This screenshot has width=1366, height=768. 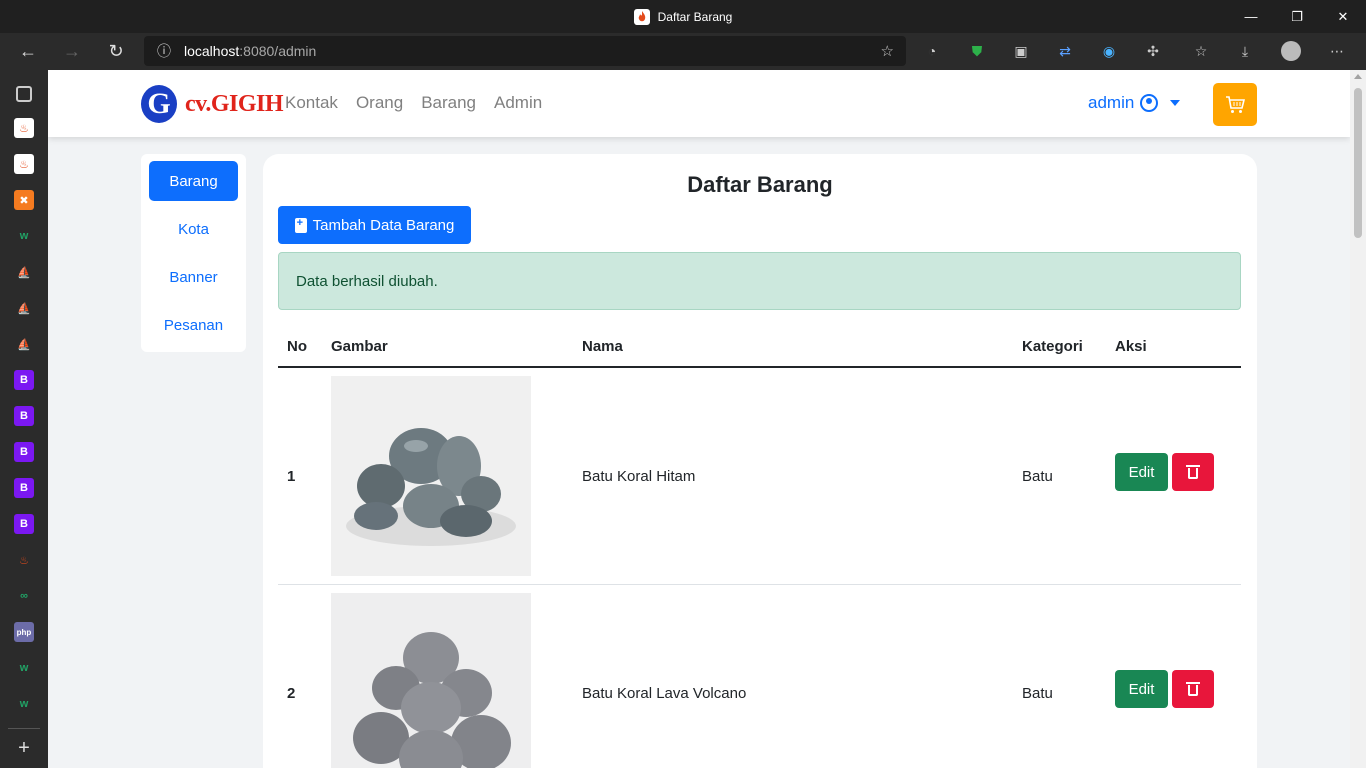 I want to click on scrollbar-thumb, so click(x=1358, y=163).